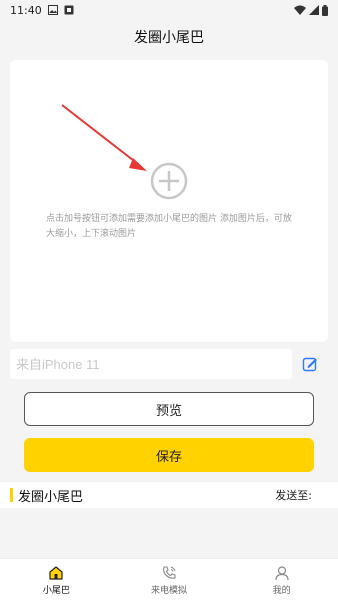 This screenshot has height=601, width=338. What do you see at coordinates (51, 497) in the screenshot?
I see `tail-name: 发圈小尾巴` at bounding box center [51, 497].